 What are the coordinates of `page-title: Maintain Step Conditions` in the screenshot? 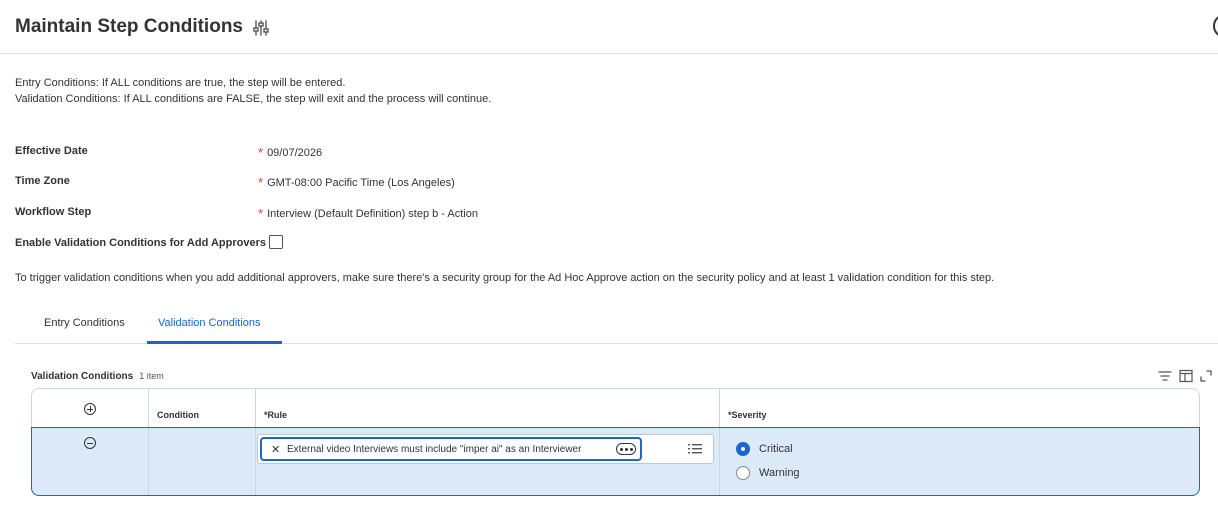 It's located at (129, 26).